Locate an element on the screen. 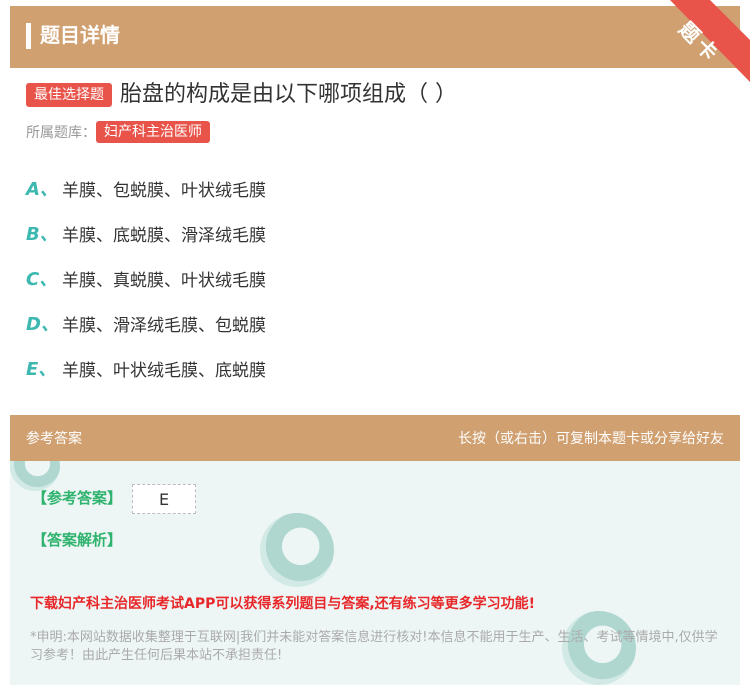 The width and height of the screenshot is (750, 685). option-d: D、 羊膜、滑泽绒毛膜、包蜕膜 is located at coordinates (146, 323).